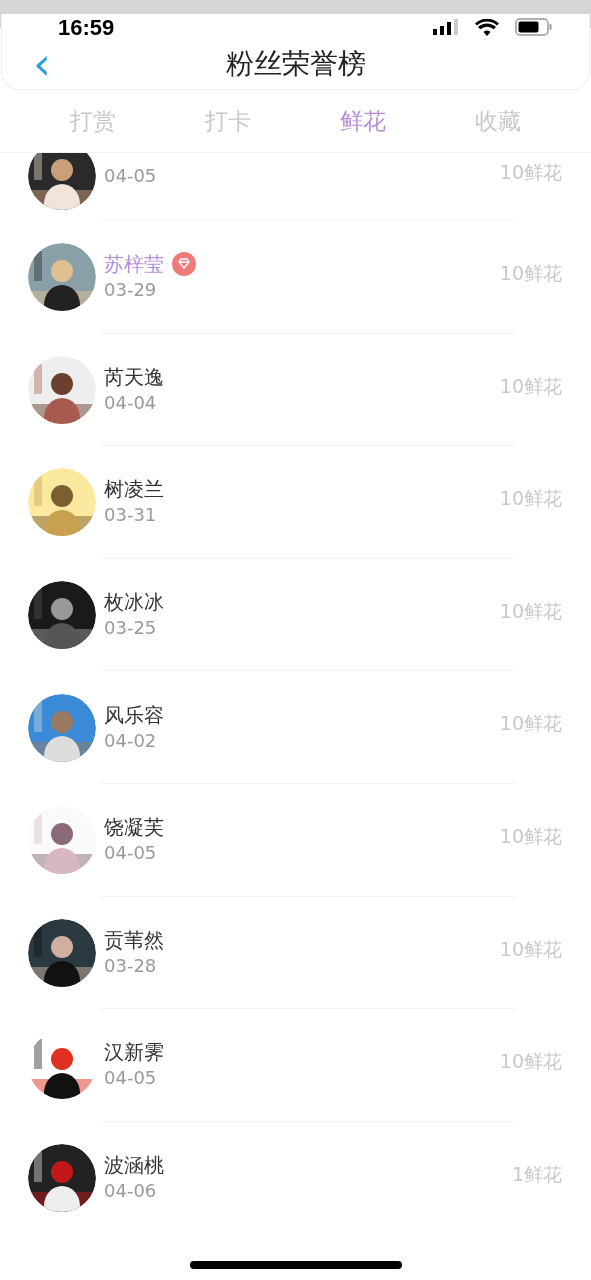 This screenshot has height=1280, width=591. Describe the element at coordinates (86, 27) in the screenshot. I see `status-time: 16:59` at that location.